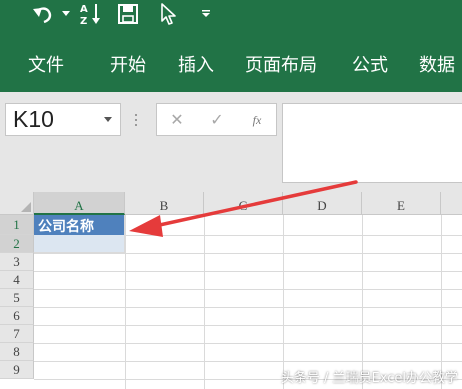 This screenshot has width=462, height=389. What do you see at coordinates (46, 66) in the screenshot?
I see `tab-file: 文件` at bounding box center [46, 66].